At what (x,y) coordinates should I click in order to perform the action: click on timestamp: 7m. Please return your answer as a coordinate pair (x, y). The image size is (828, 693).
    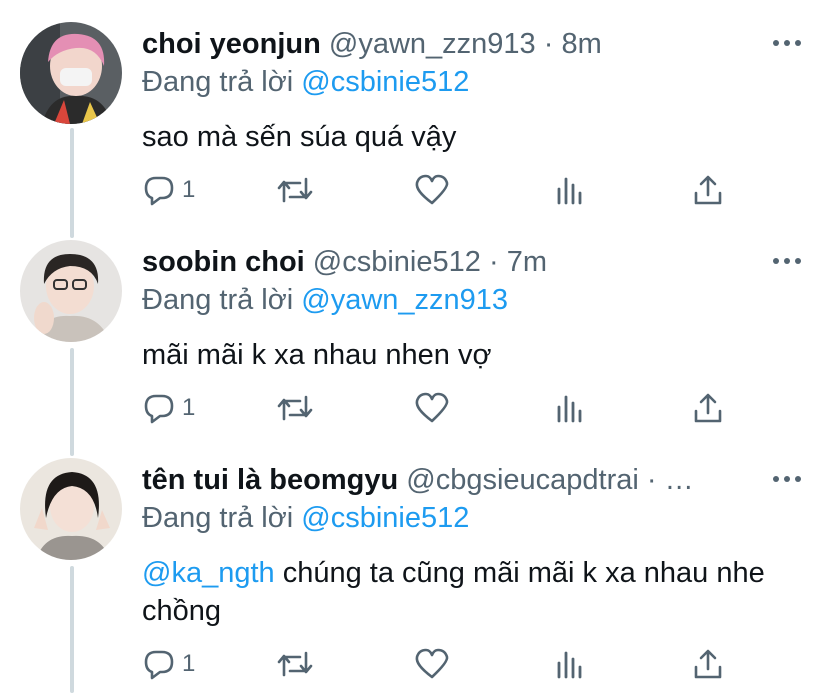
    Looking at the image, I should click on (527, 262).